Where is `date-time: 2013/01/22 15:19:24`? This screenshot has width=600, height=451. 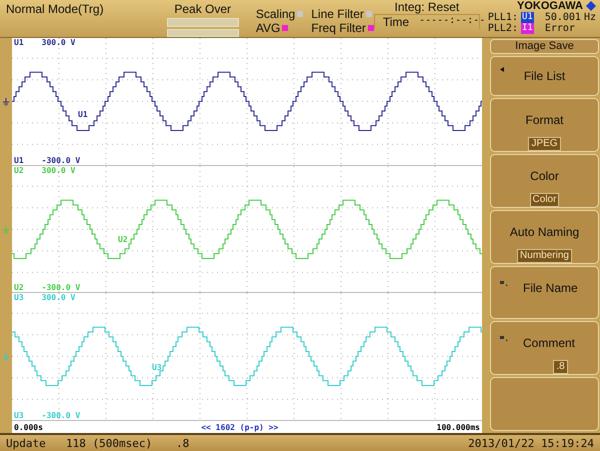 date-time: 2013/01/22 15:19:24 is located at coordinates (531, 443).